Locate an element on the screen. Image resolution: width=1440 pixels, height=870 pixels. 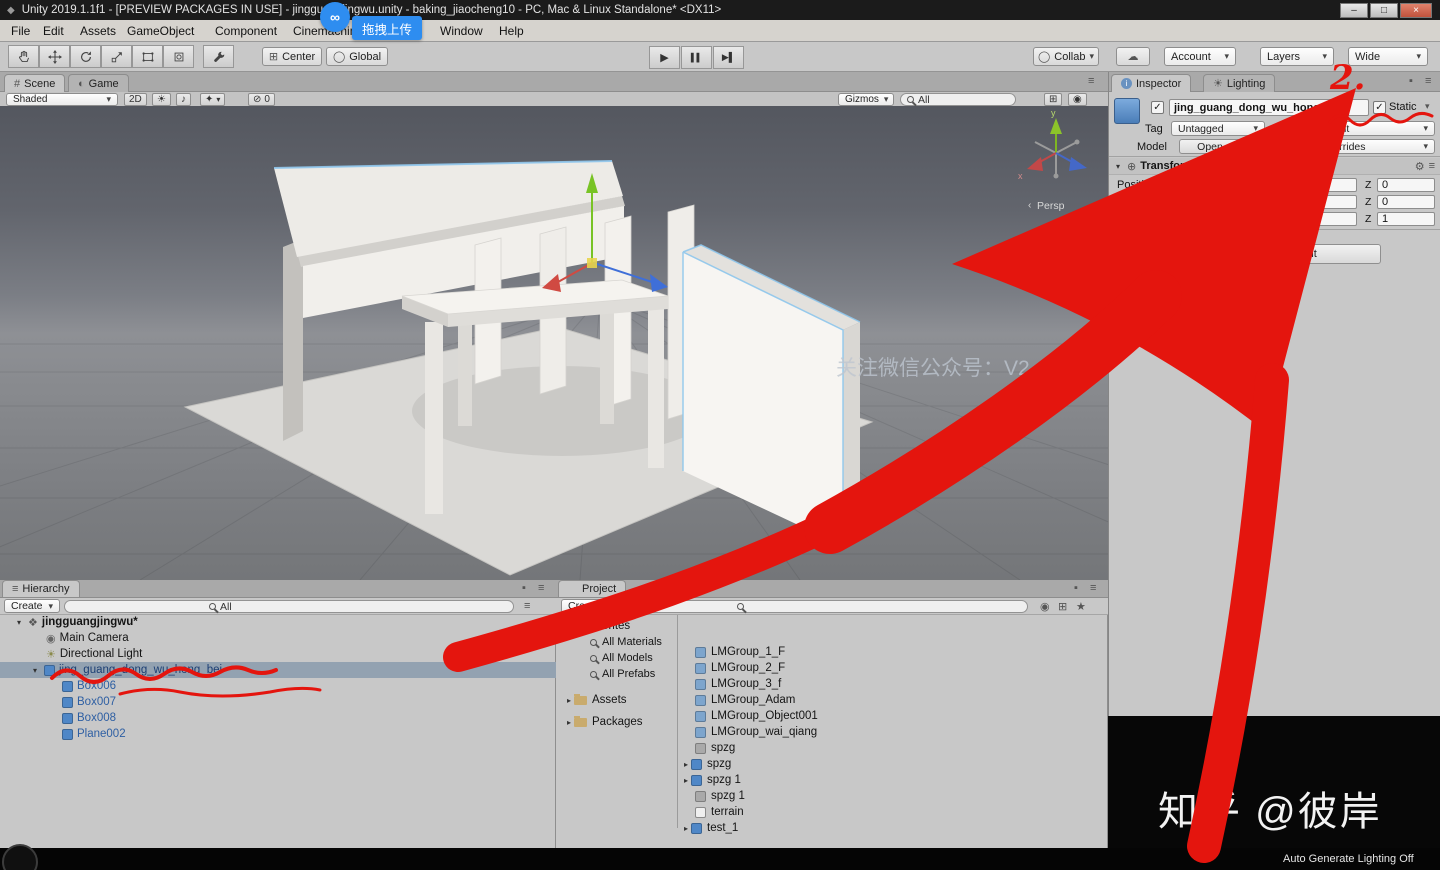
cloud-button: ☁ is located at coordinates (1133, 56).